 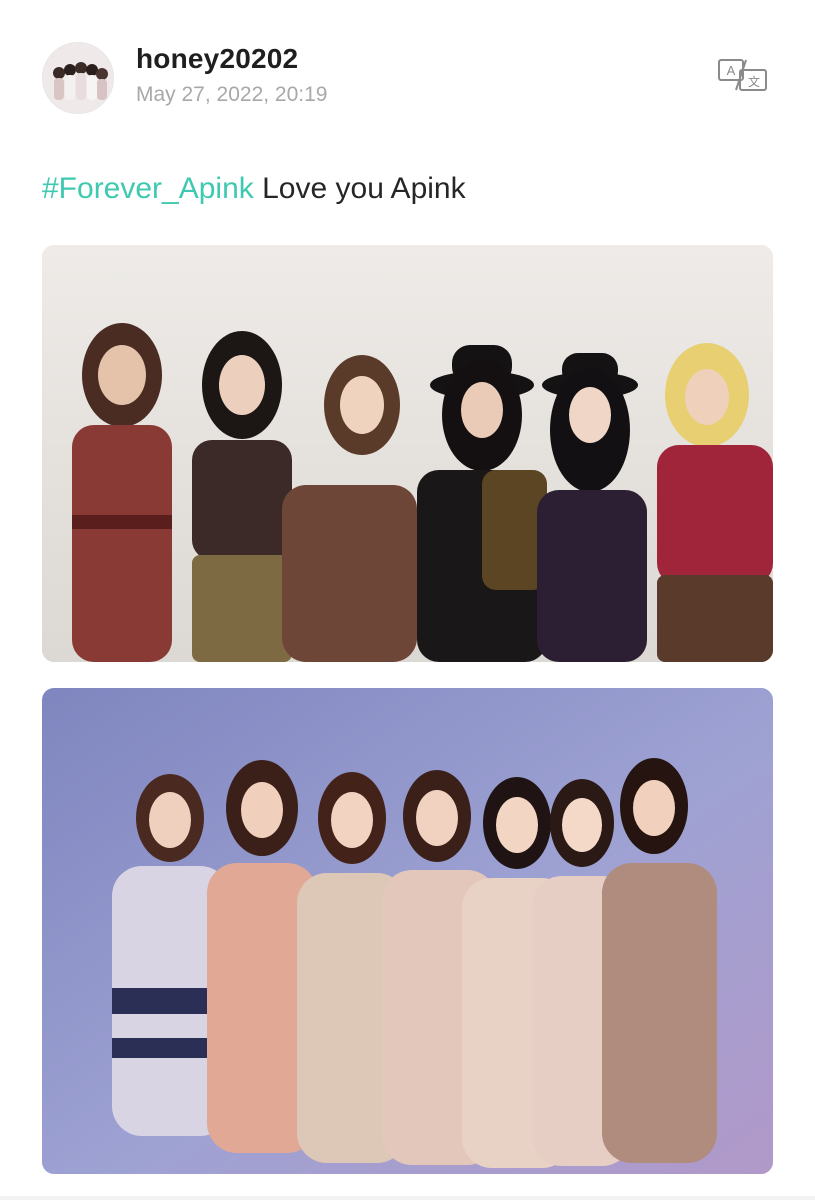 What do you see at coordinates (359, 188) in the screenshot?
I see `caption-text: Love you Apink` at bounding box center [359, 188].